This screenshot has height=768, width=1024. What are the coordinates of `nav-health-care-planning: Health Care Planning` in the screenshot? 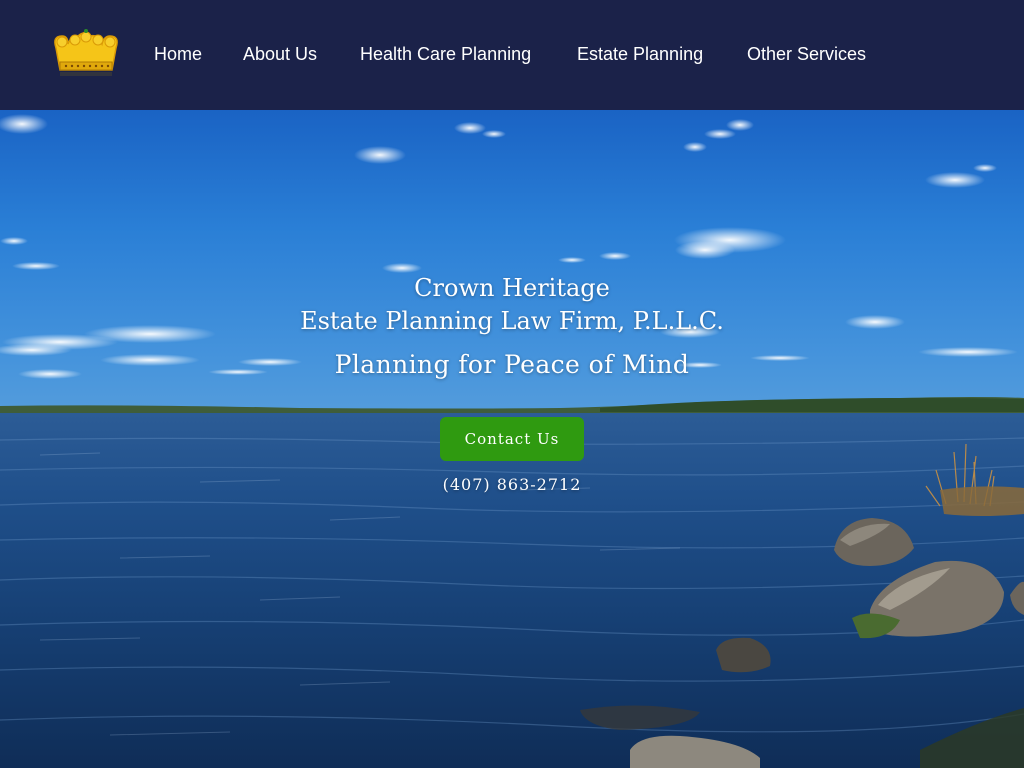 It's located at (445, 54).